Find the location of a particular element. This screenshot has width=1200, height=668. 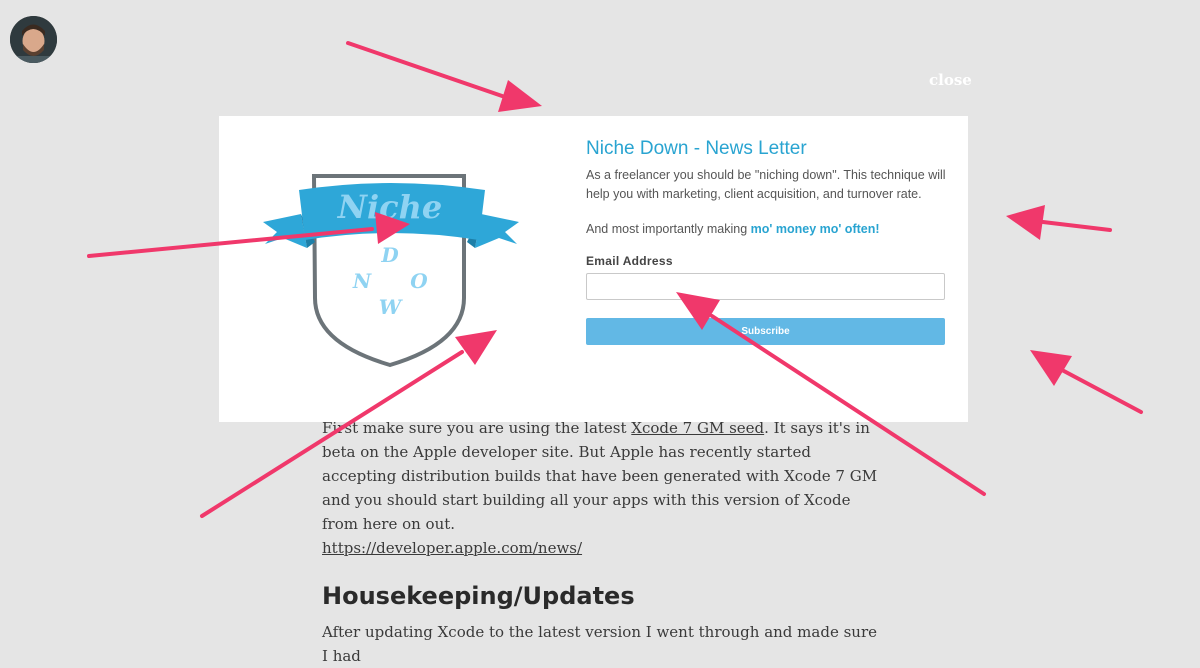

logo-letter-o: O is located at coordinates (419, 281).